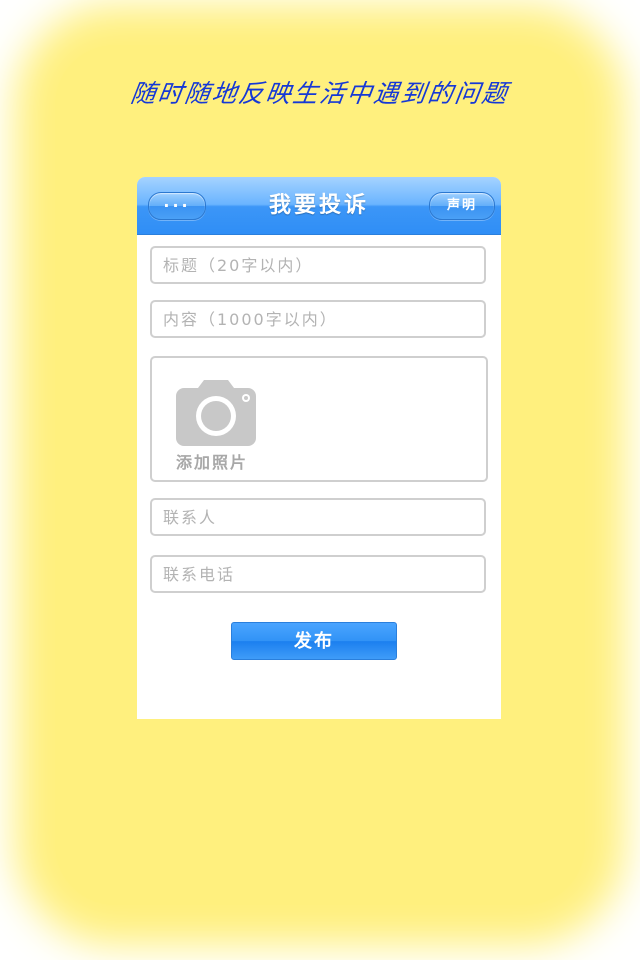 The image size is (640, 960). What do you see at coordinates (312, 574) in the screenshot?
I see `phone-input` at bounding box center [312, 574].